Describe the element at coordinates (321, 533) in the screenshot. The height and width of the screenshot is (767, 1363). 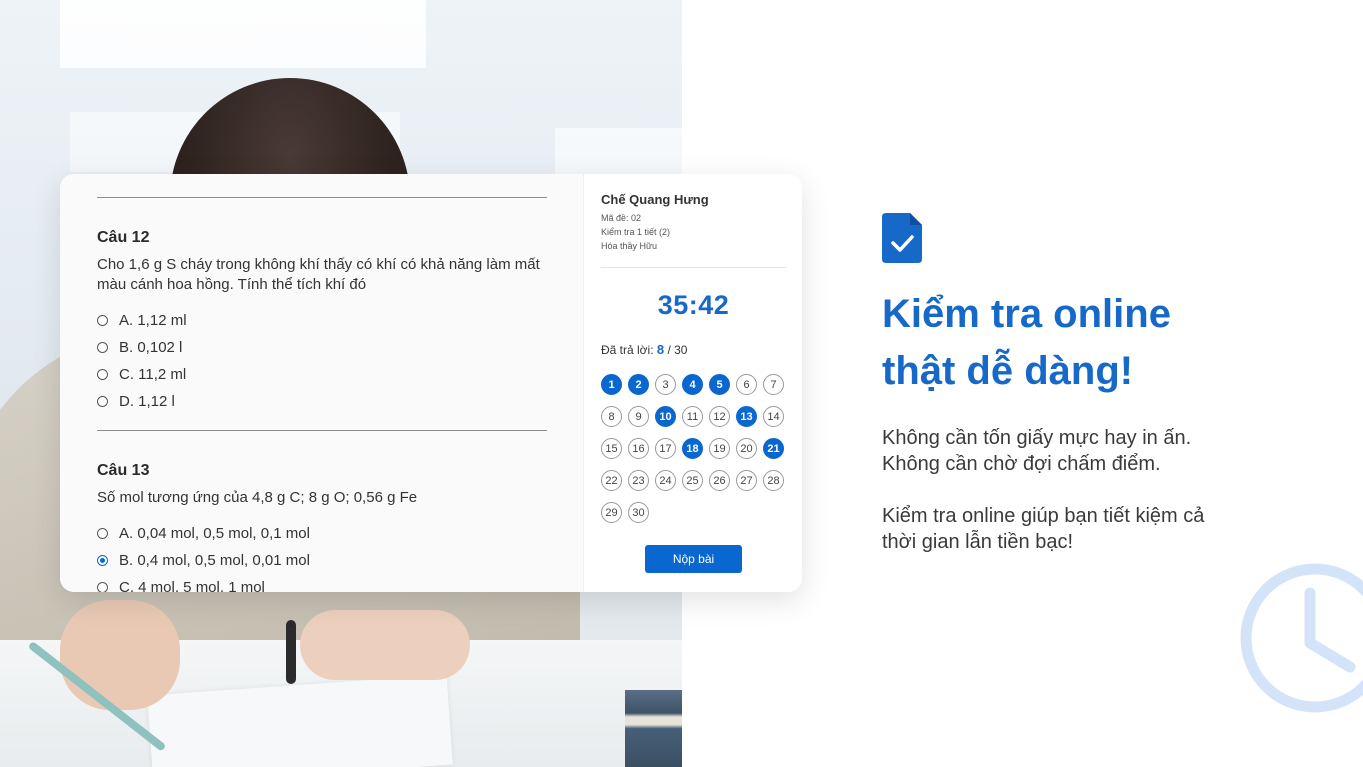
I see `option-a: A. 0,04 mol, 0,5 mol, 0,1 mol` at that location.